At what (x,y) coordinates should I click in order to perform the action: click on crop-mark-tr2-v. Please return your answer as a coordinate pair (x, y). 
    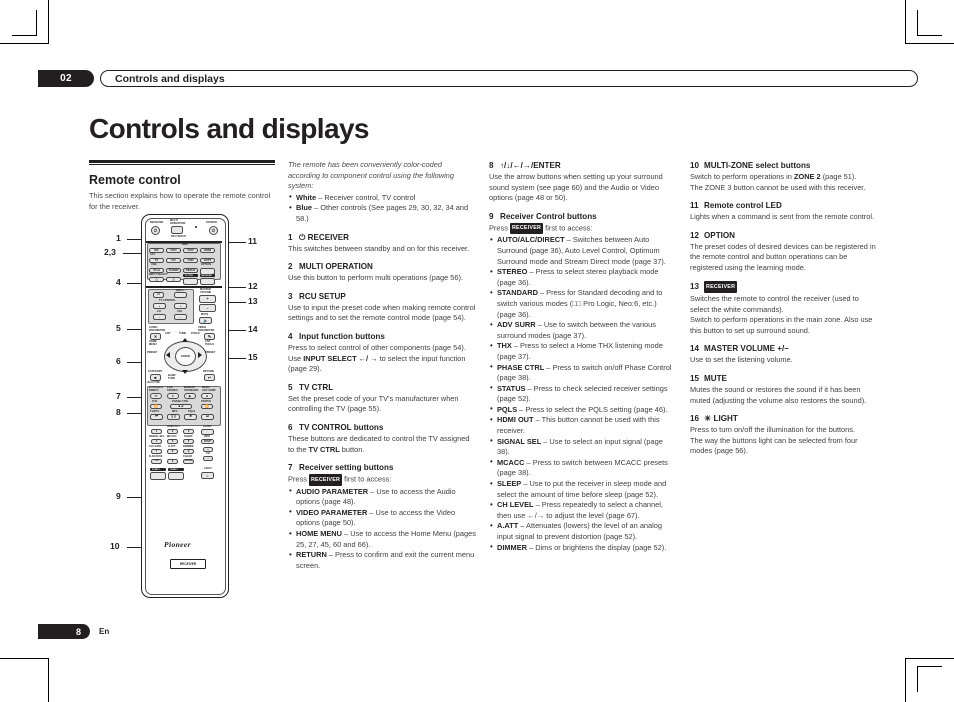
    Looking at the image, I should click on (917, 23).